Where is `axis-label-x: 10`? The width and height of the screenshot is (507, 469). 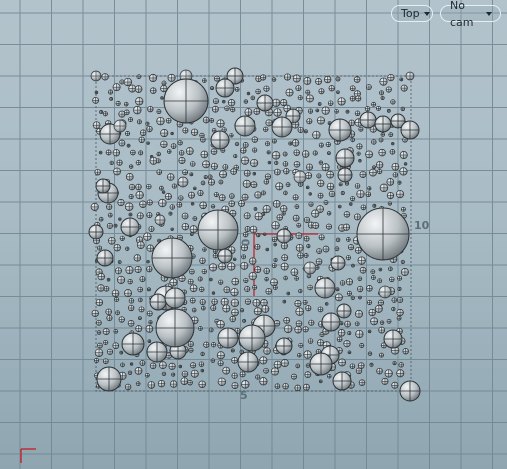
axis-label-x: 10 is located at coordinates (422, 225).